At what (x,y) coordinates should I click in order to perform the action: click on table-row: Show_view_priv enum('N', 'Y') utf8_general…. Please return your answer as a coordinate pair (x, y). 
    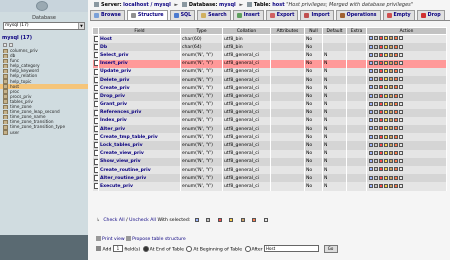
    Looking at the image, I should click on (269, 161).